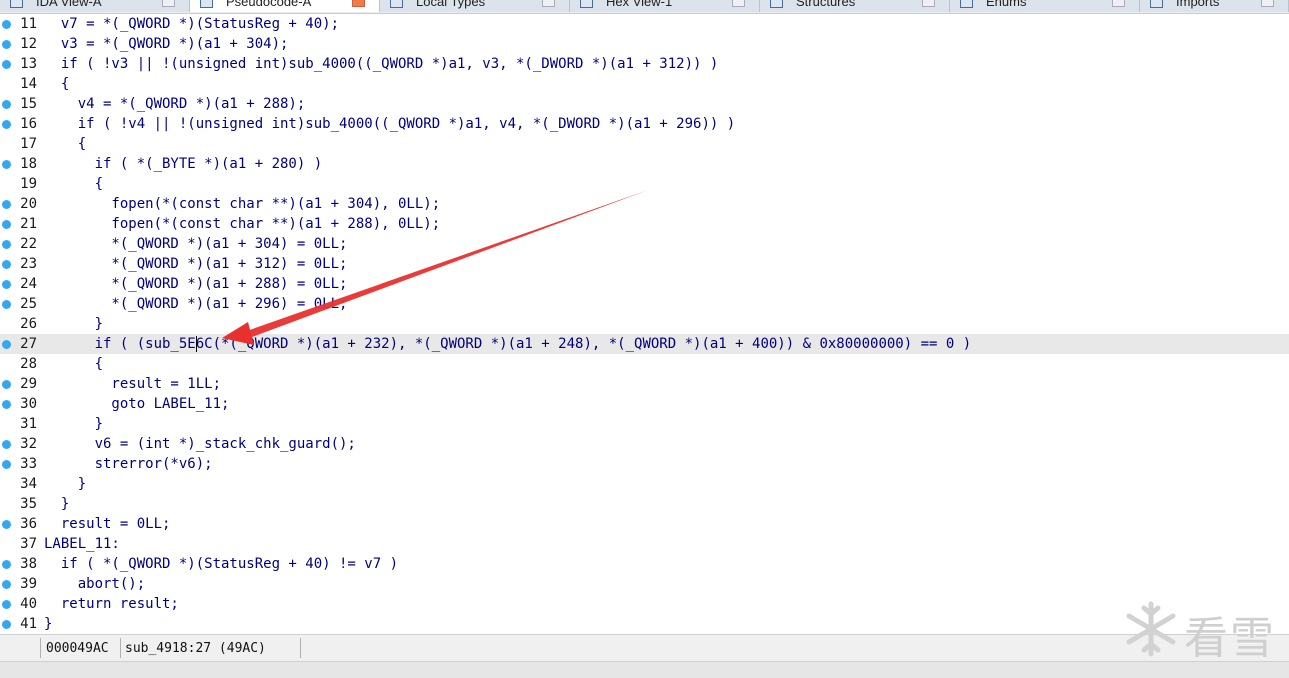 The width and height of the screenshot is (1289, 678). Describe the element at coordinates (644, 24) in the screenshot. I see `code-line: 11 v7 = *(_QWORD *)(StatusReg + 40);` at that location.